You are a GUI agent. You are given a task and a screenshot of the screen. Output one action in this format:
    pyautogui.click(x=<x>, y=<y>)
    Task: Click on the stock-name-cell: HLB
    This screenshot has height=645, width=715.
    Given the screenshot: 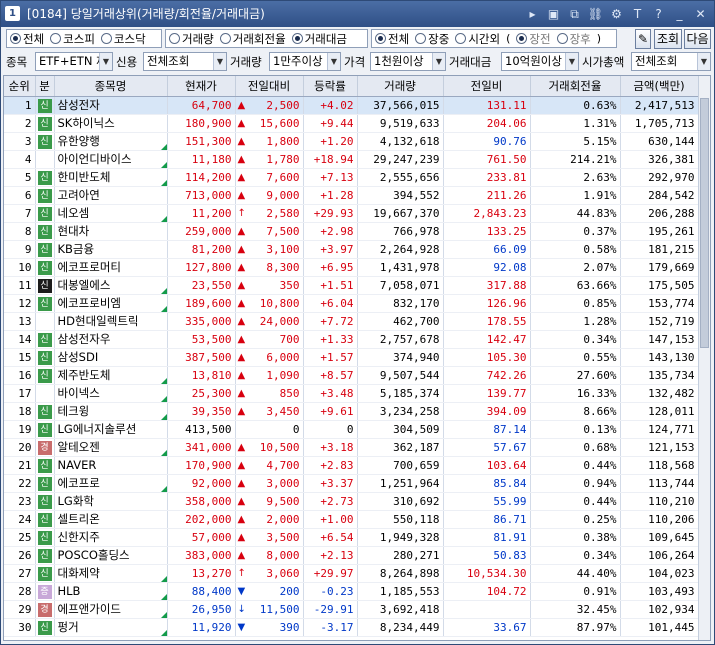 What is the action you would take?
    pyautogui.click(x=111, y=591)
    